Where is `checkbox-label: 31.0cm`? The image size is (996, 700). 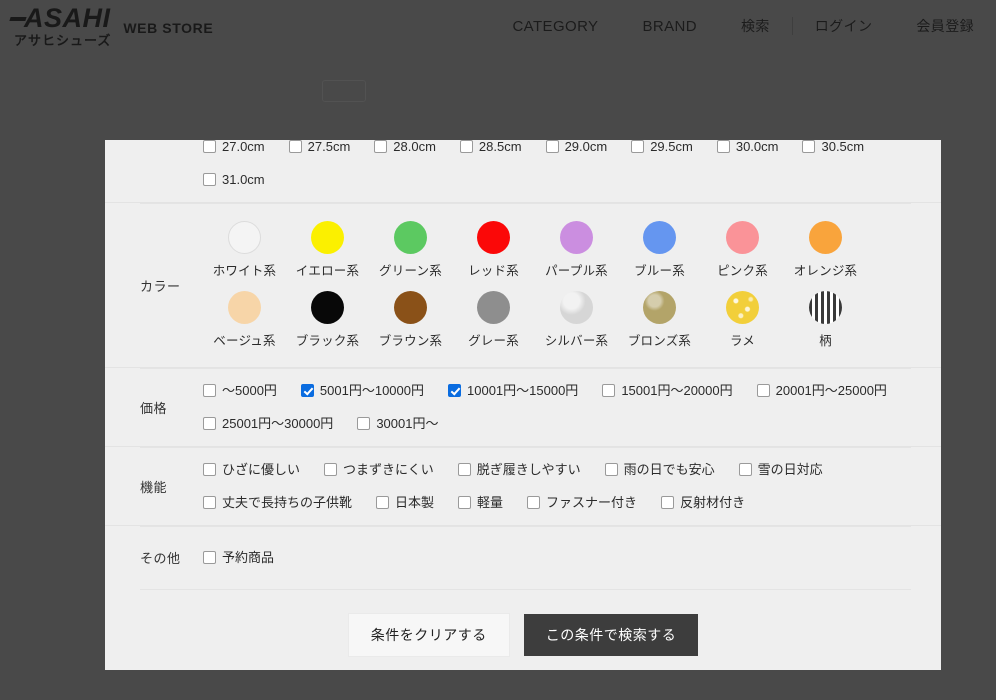 checkbox-label: 31.0cm is located at coordinates (243, 179).